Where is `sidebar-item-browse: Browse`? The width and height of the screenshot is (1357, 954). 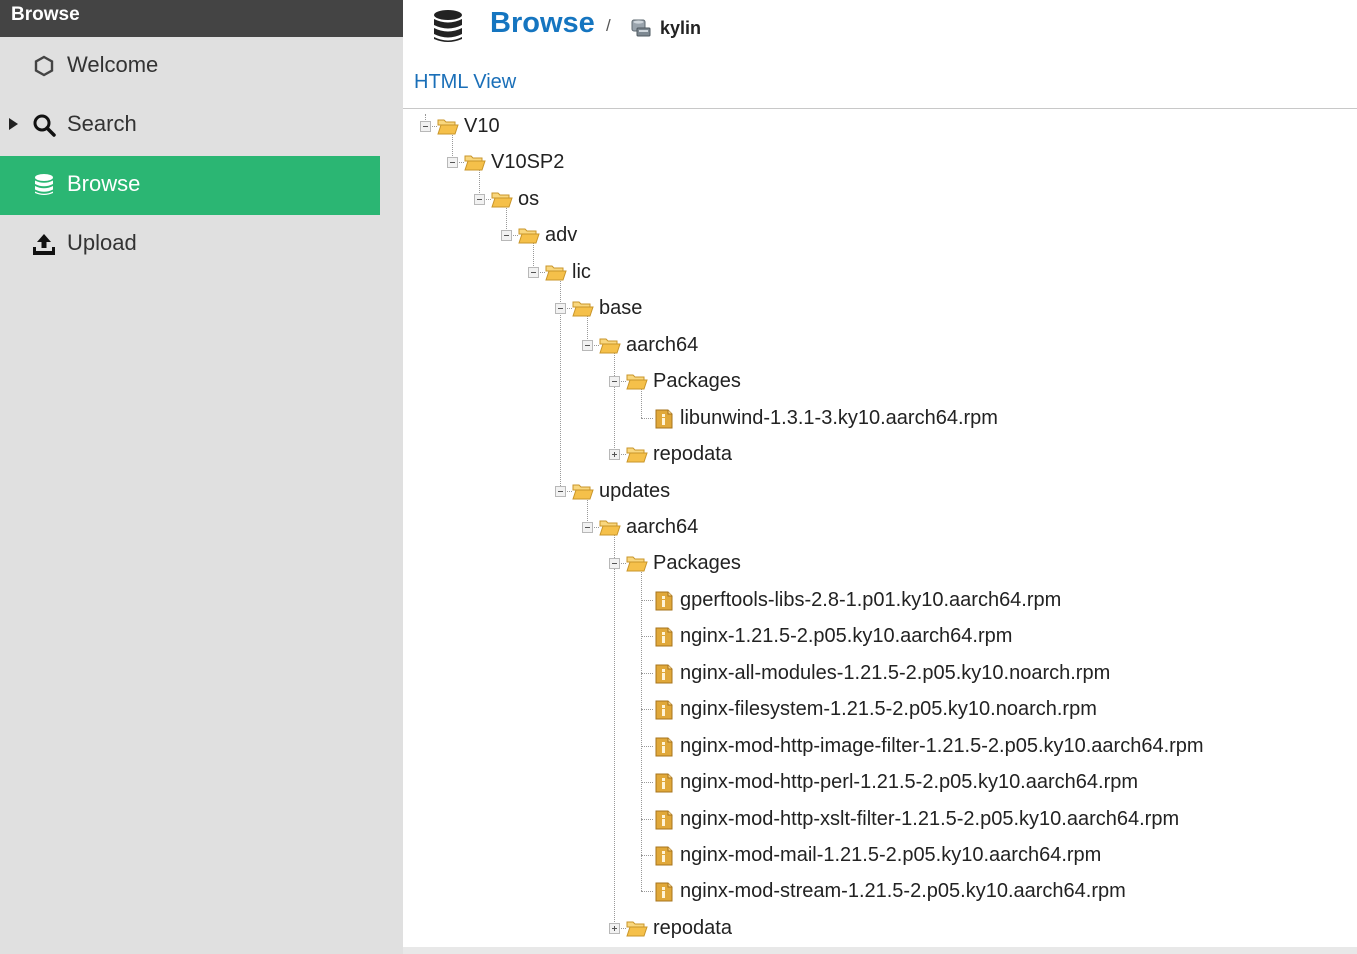
sidebar-item-browse: Browse is located at coordinates (190, 185).